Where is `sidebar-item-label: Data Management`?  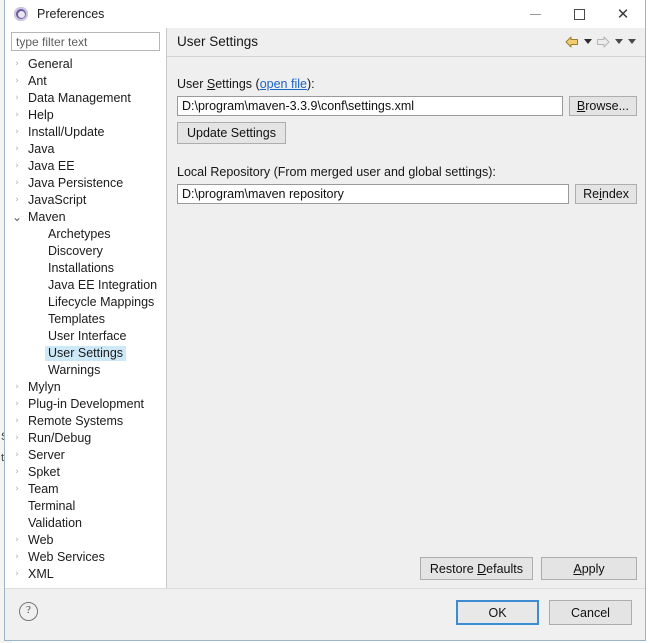
sidebar-item-label: Data Management is located at coordinates (79, 98).